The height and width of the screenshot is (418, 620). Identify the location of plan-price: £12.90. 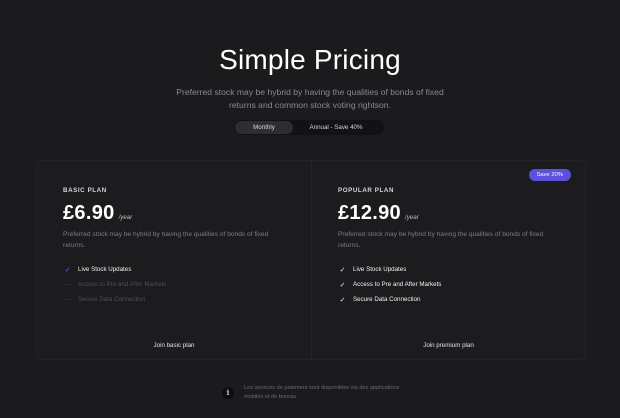
(369, 213).